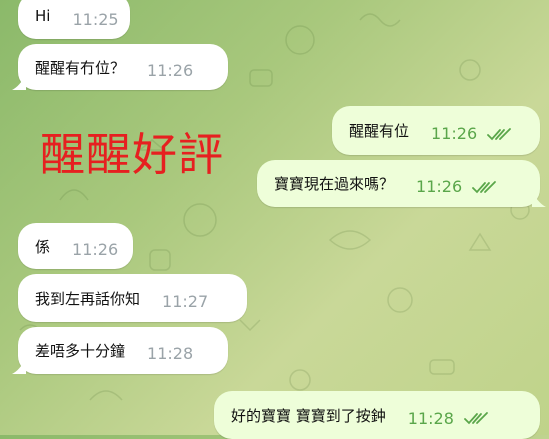  What do you see at coordinates (379, 131) in the screenshot?
I see `message-text: 醒醒有位` at bounding box center [379, 131].